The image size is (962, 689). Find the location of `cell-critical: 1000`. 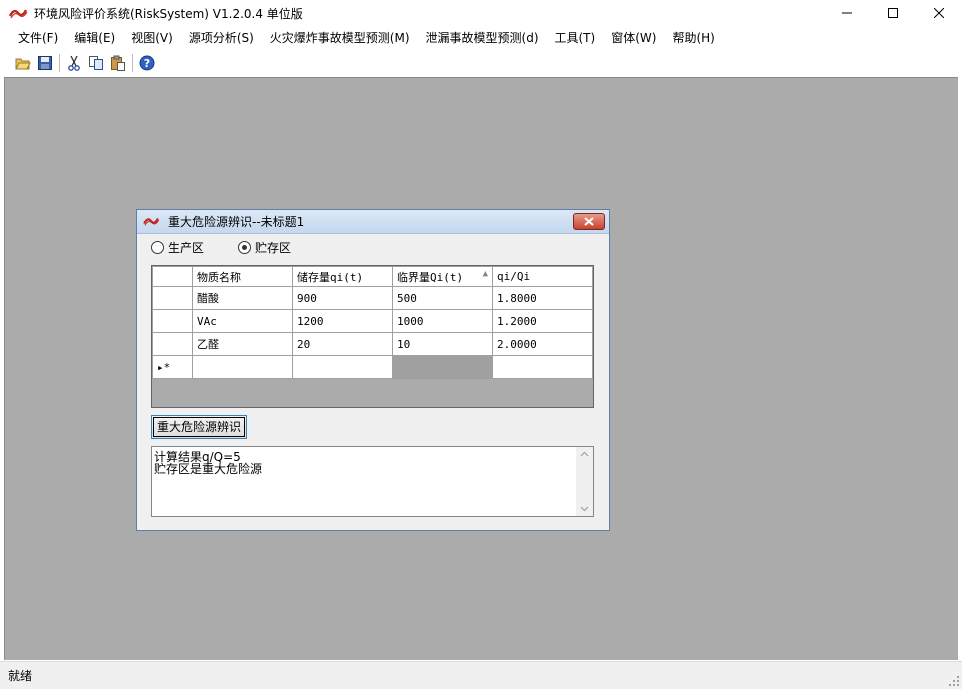

cell-critical: 1000 is located at coordinates (442, 321).